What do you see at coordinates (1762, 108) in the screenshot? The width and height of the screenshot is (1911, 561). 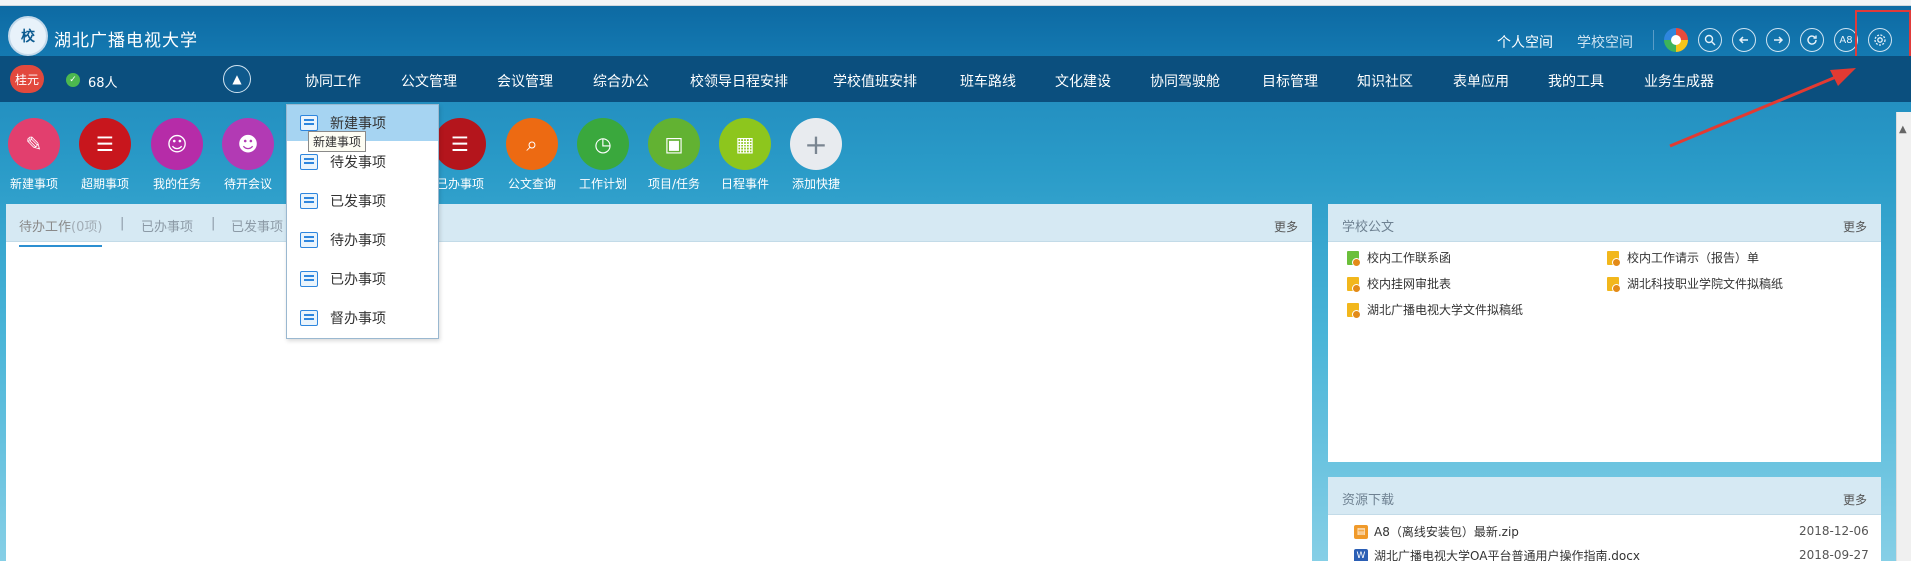 I see `annotation-arrow` at bounding box center [1762, 108].